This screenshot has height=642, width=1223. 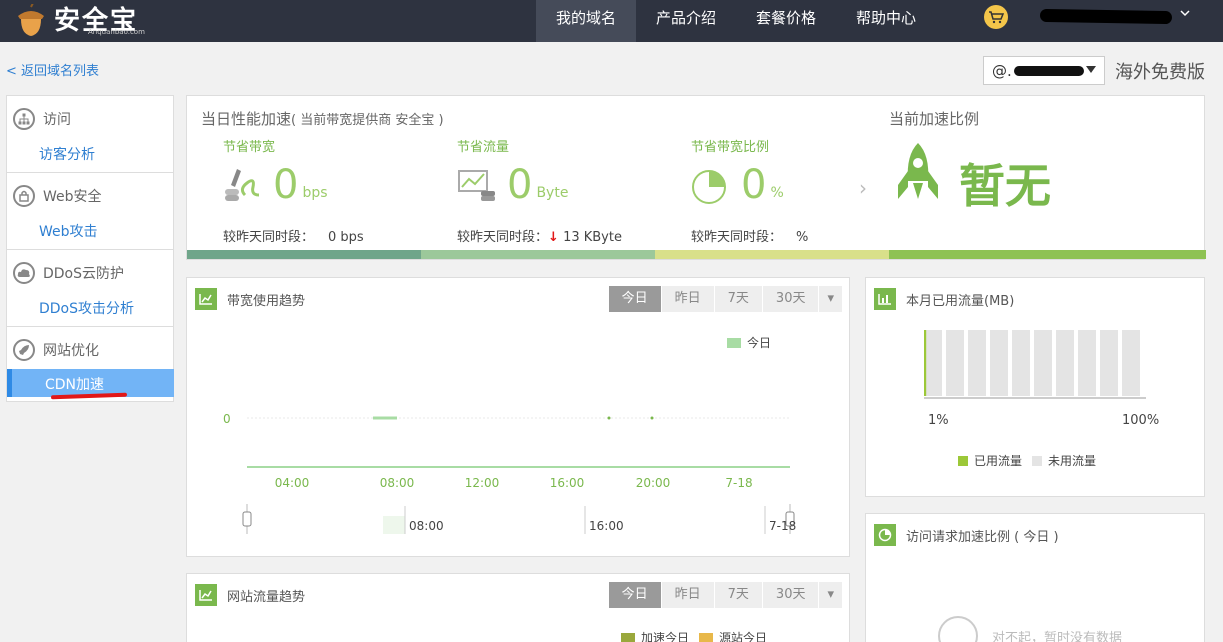 I want to click on nav-products: 产品介绍, so click(x=686, y=21).